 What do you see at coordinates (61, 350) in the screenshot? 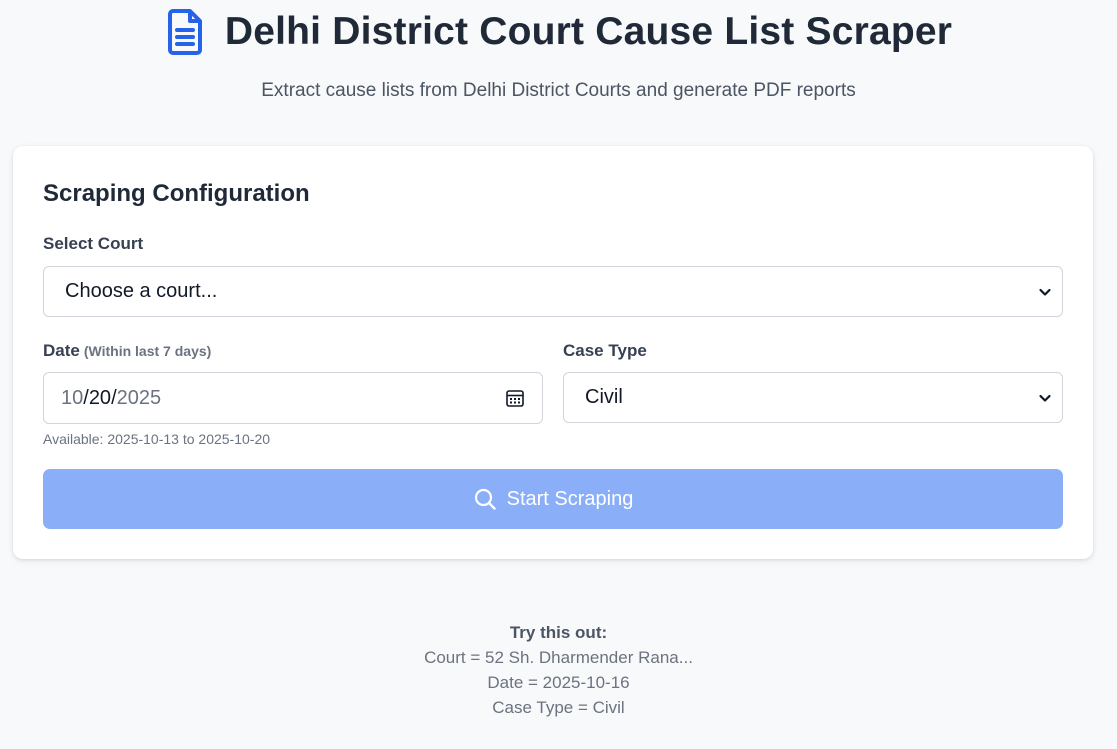
I see `date-label-text: Date` at bounding box center [61, 350].